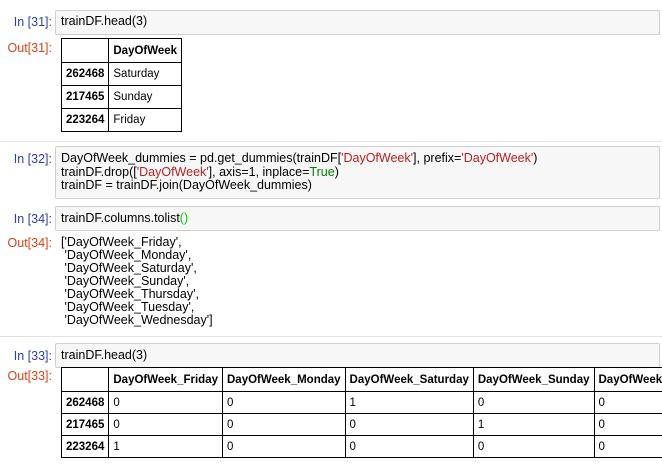 Image resolution: width=662 pixels, height=469 pixels. I want to click on table-cell: Saturday, so click(145, 74).